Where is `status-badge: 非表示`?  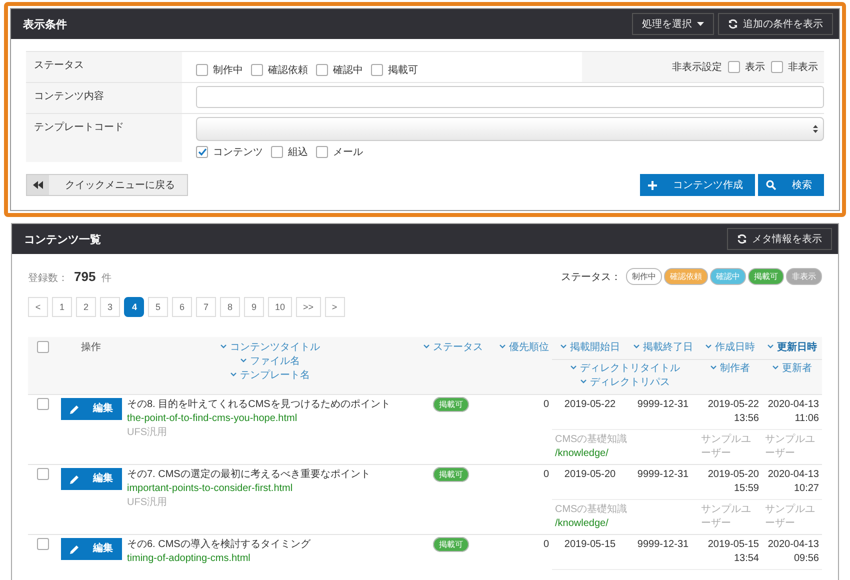 status-badge: 非表示 is located at coordinates (804, 276).